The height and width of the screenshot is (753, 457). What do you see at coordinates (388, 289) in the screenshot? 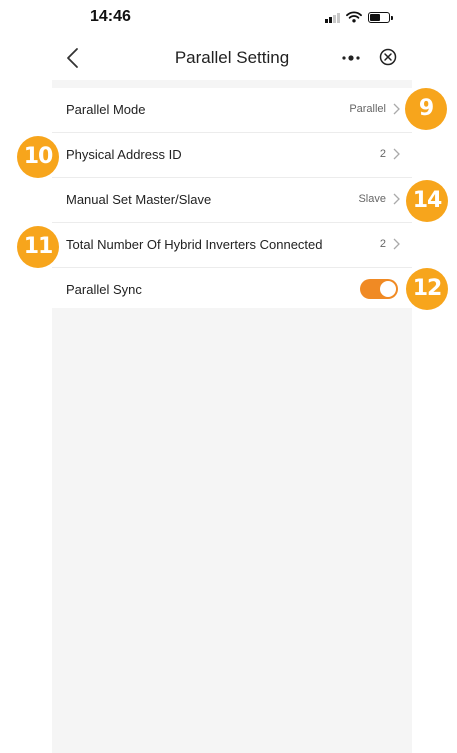
I see `toggle-knob` at bounding box center [388, 289].